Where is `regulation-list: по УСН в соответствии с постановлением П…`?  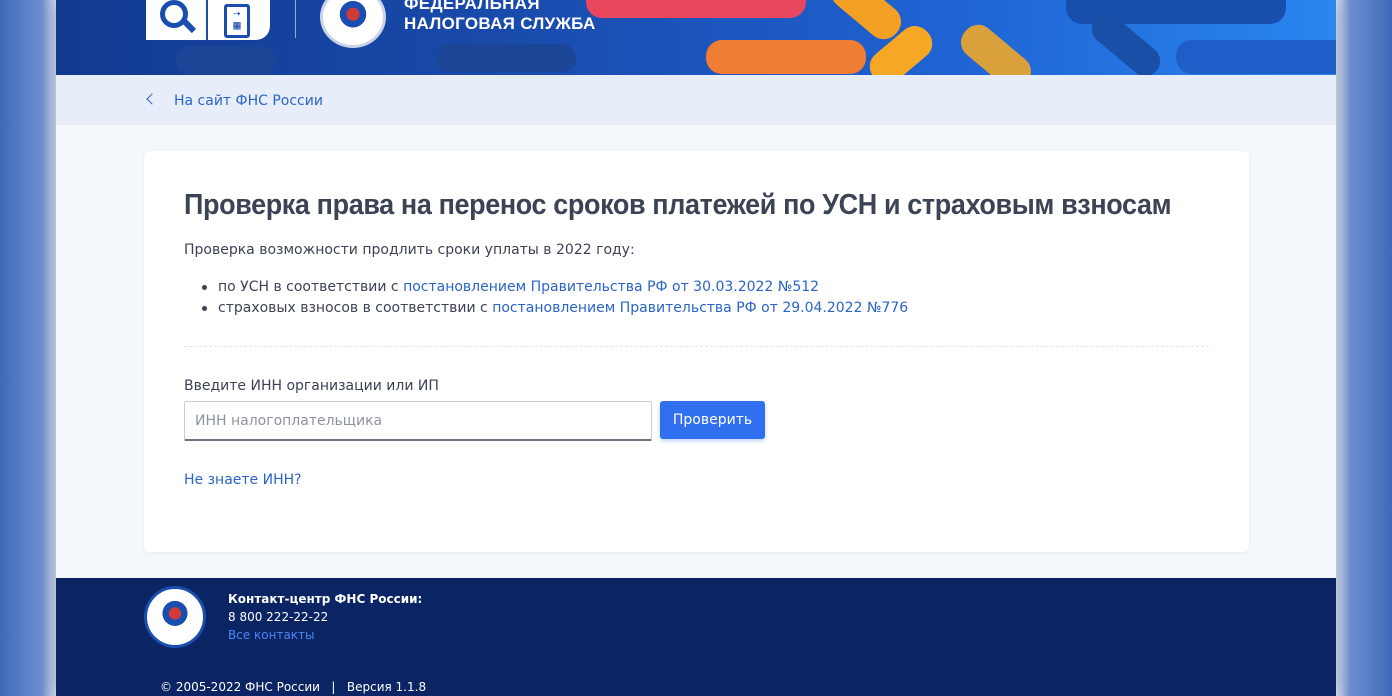
regulation-list: по УСН в соответствии с постановлением П… is located at coordinates (555, 298).